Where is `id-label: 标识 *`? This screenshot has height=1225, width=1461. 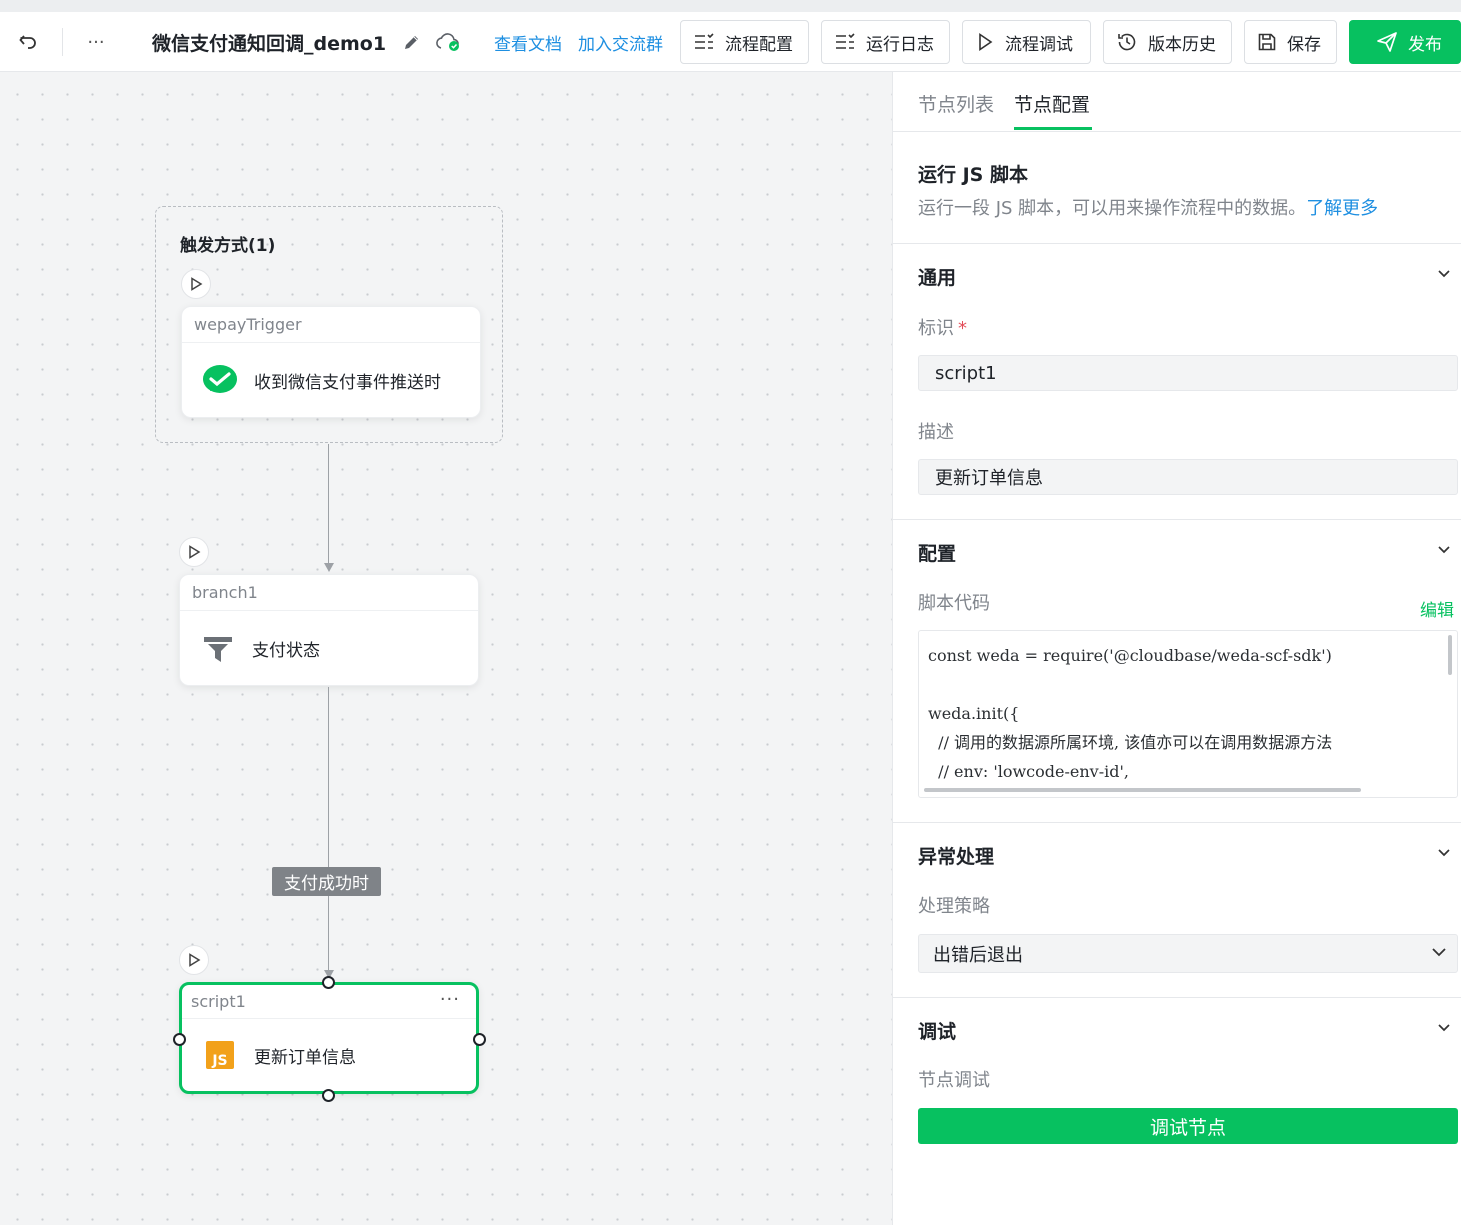
id-label: 标识 * is located at coordinates (942, 327).